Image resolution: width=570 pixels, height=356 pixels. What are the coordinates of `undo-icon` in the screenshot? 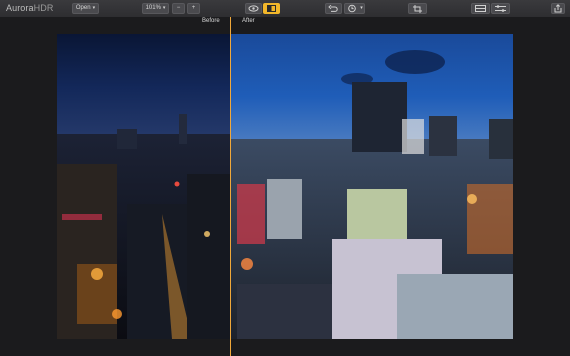 It's located at (333, 8).